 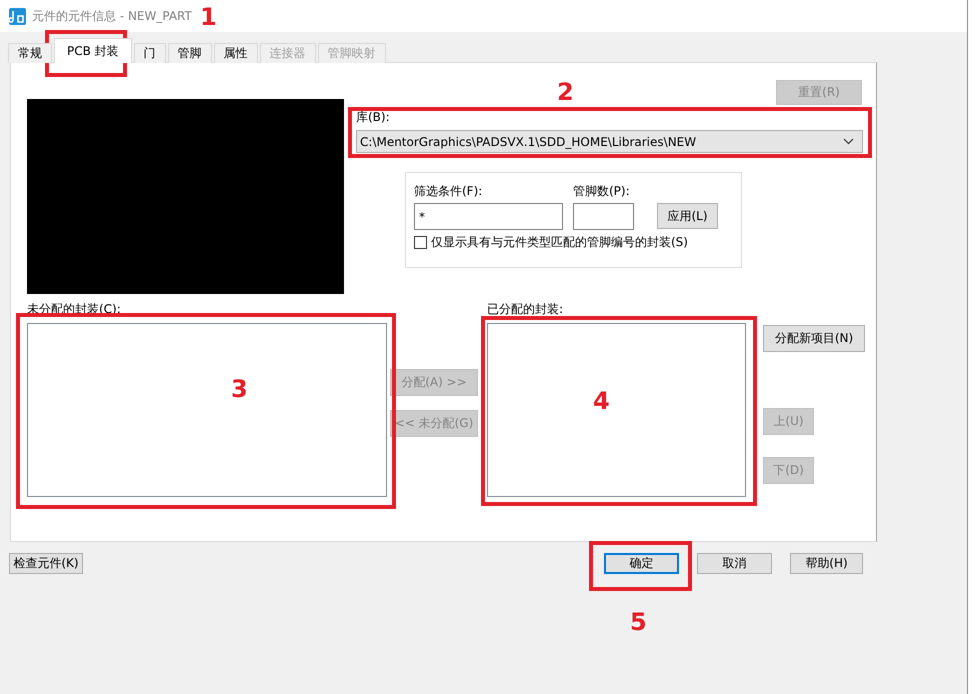 What do you see at coordinates (687, 216) in the screenshot?
I see `apply-button: 应用(L)` at bounding box center [687, 216].